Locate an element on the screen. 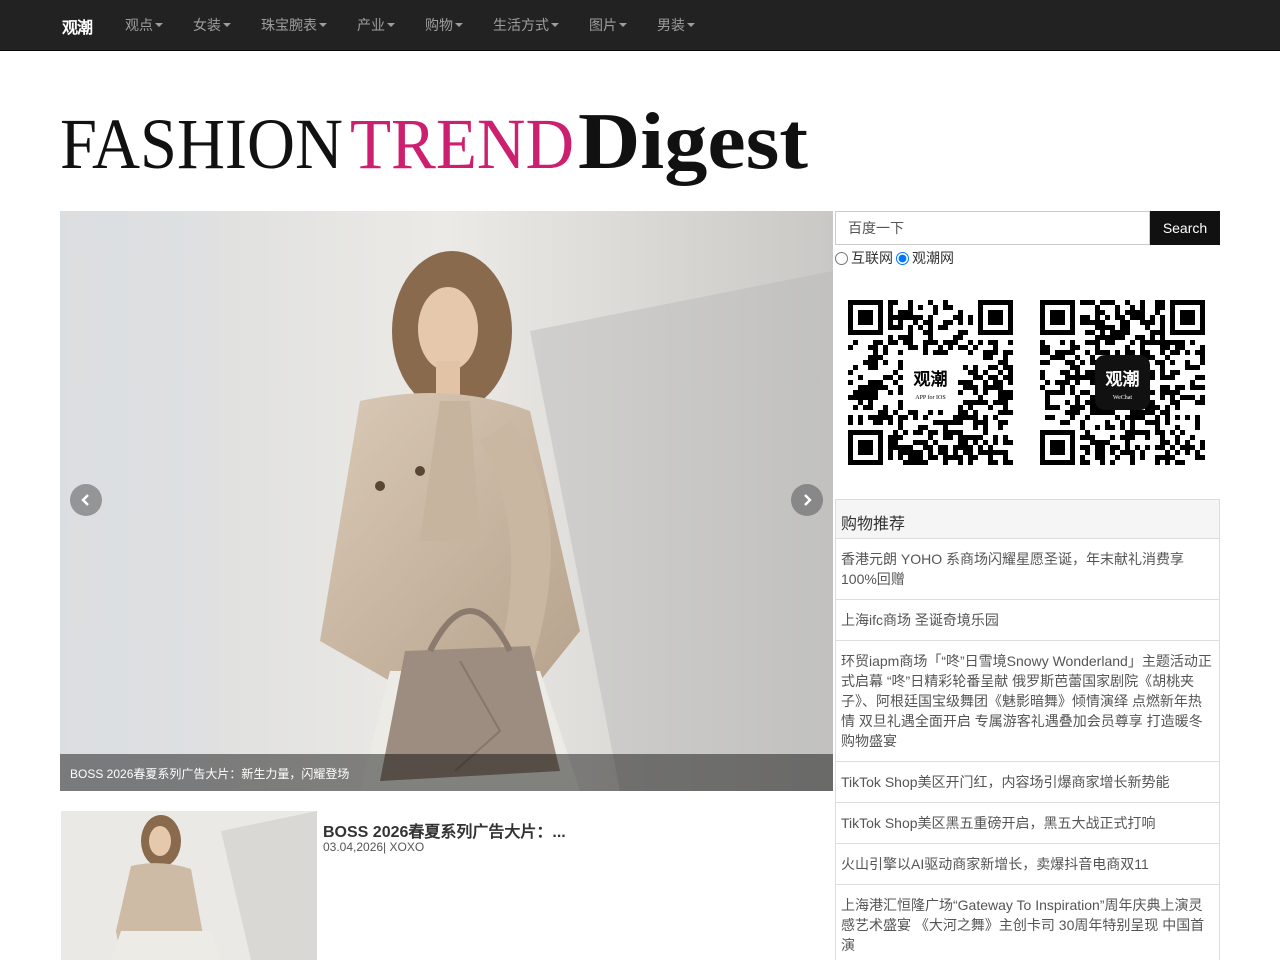 The height and width of the screenshot is (960, 1280). search-button: Search is located at coordinates (1185, 228).